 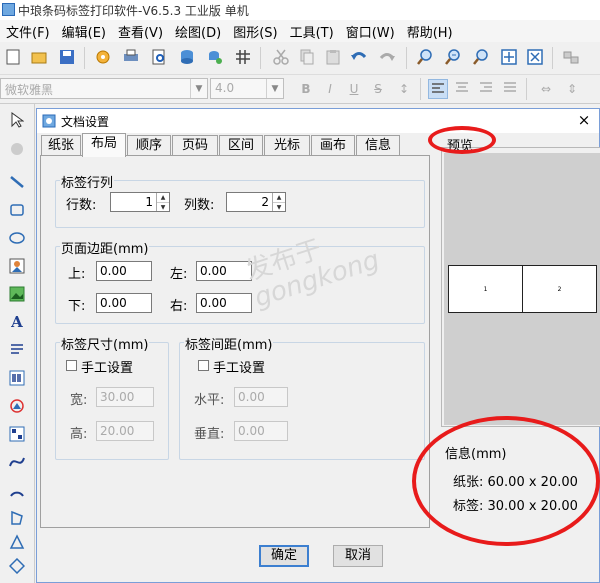 What do you see at coordinates (438, 89) in the screenshot?
I see `align-left-icon` at bounding box center [438, 89].